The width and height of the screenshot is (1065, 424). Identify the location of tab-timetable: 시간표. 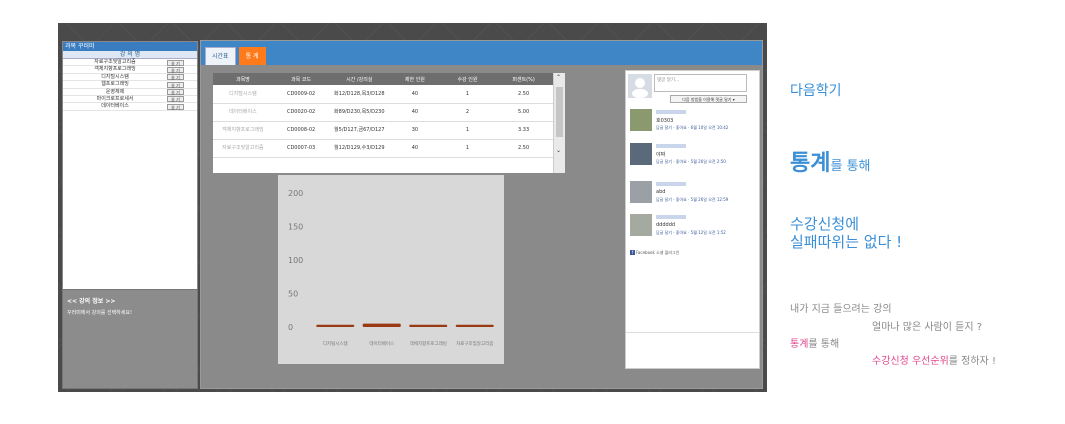
(220, 56).